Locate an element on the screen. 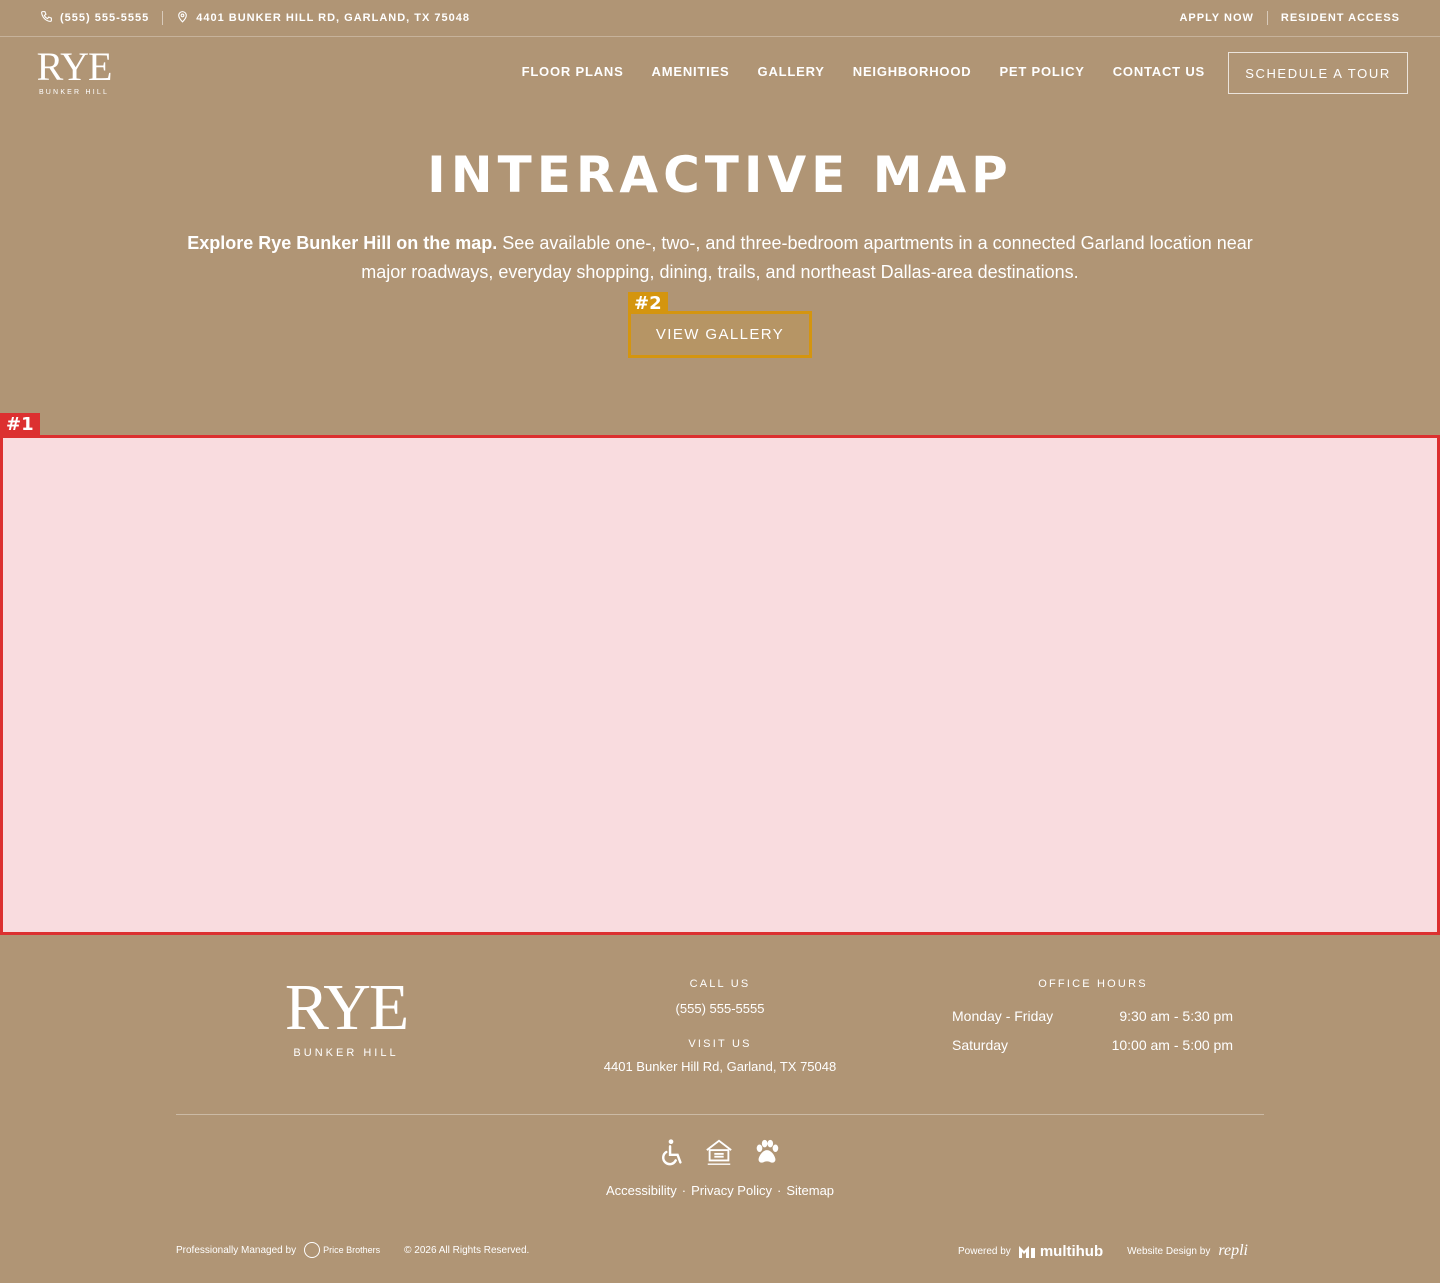 The height and width of the screenshot is (1283, 1440). accessibility-link: Accessibility is located at coordinates (641, 1190).